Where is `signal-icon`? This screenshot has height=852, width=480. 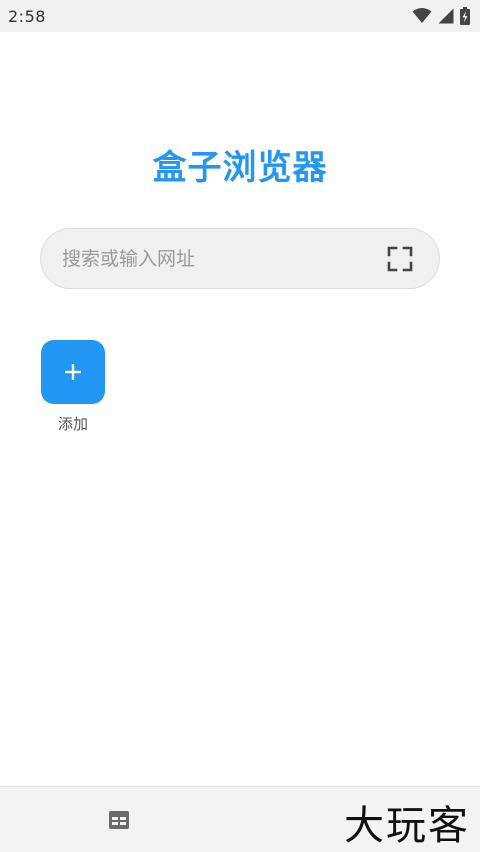 signal-icon is located at coordinates (446, 16).